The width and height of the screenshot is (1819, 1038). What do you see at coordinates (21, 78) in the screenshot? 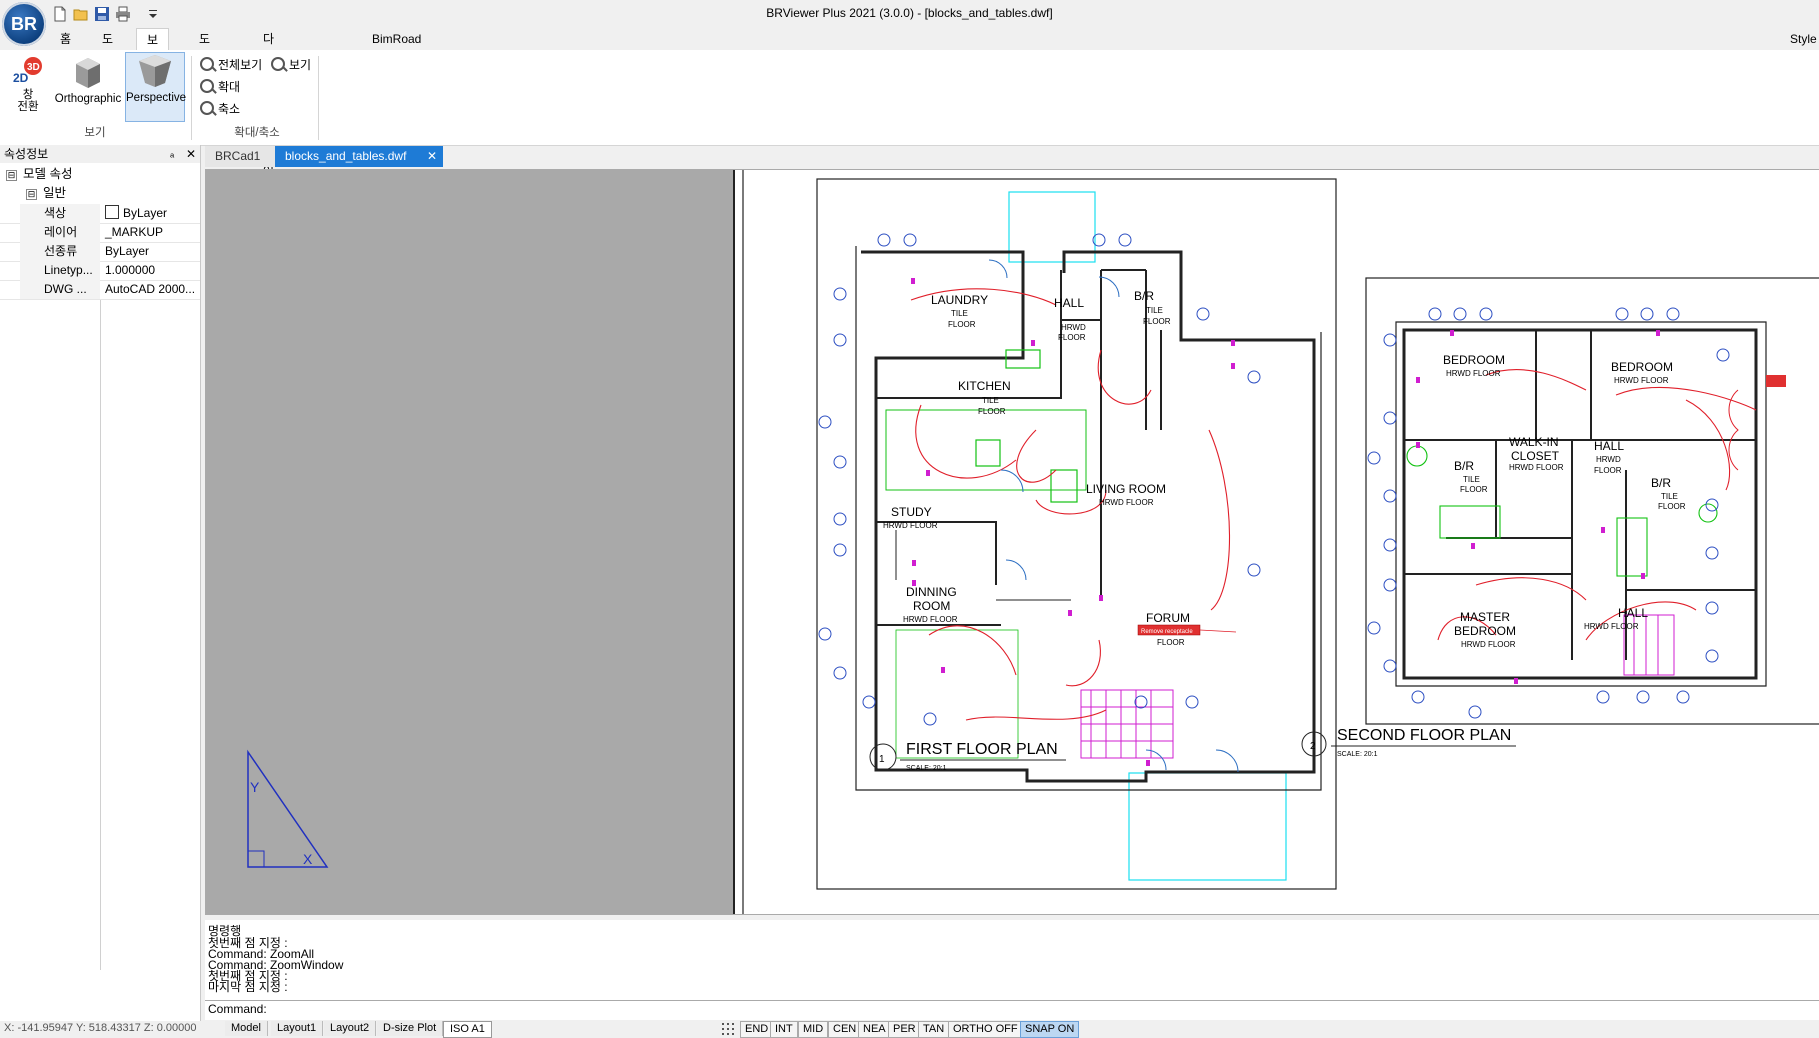
I see `badge-2d: 2D` at bounding box center [21, 78].